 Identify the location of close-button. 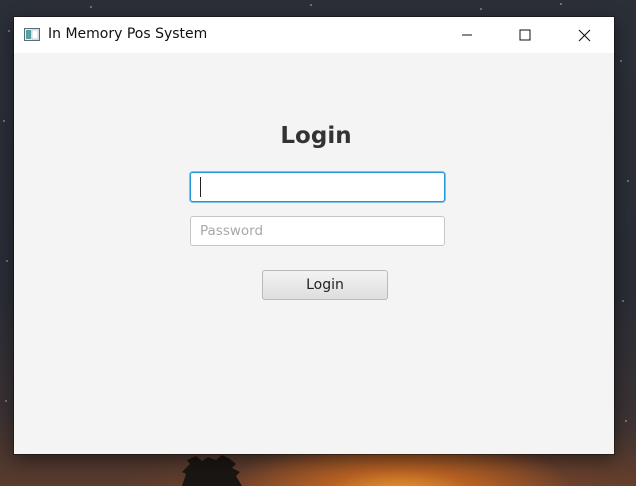
(584, 35).